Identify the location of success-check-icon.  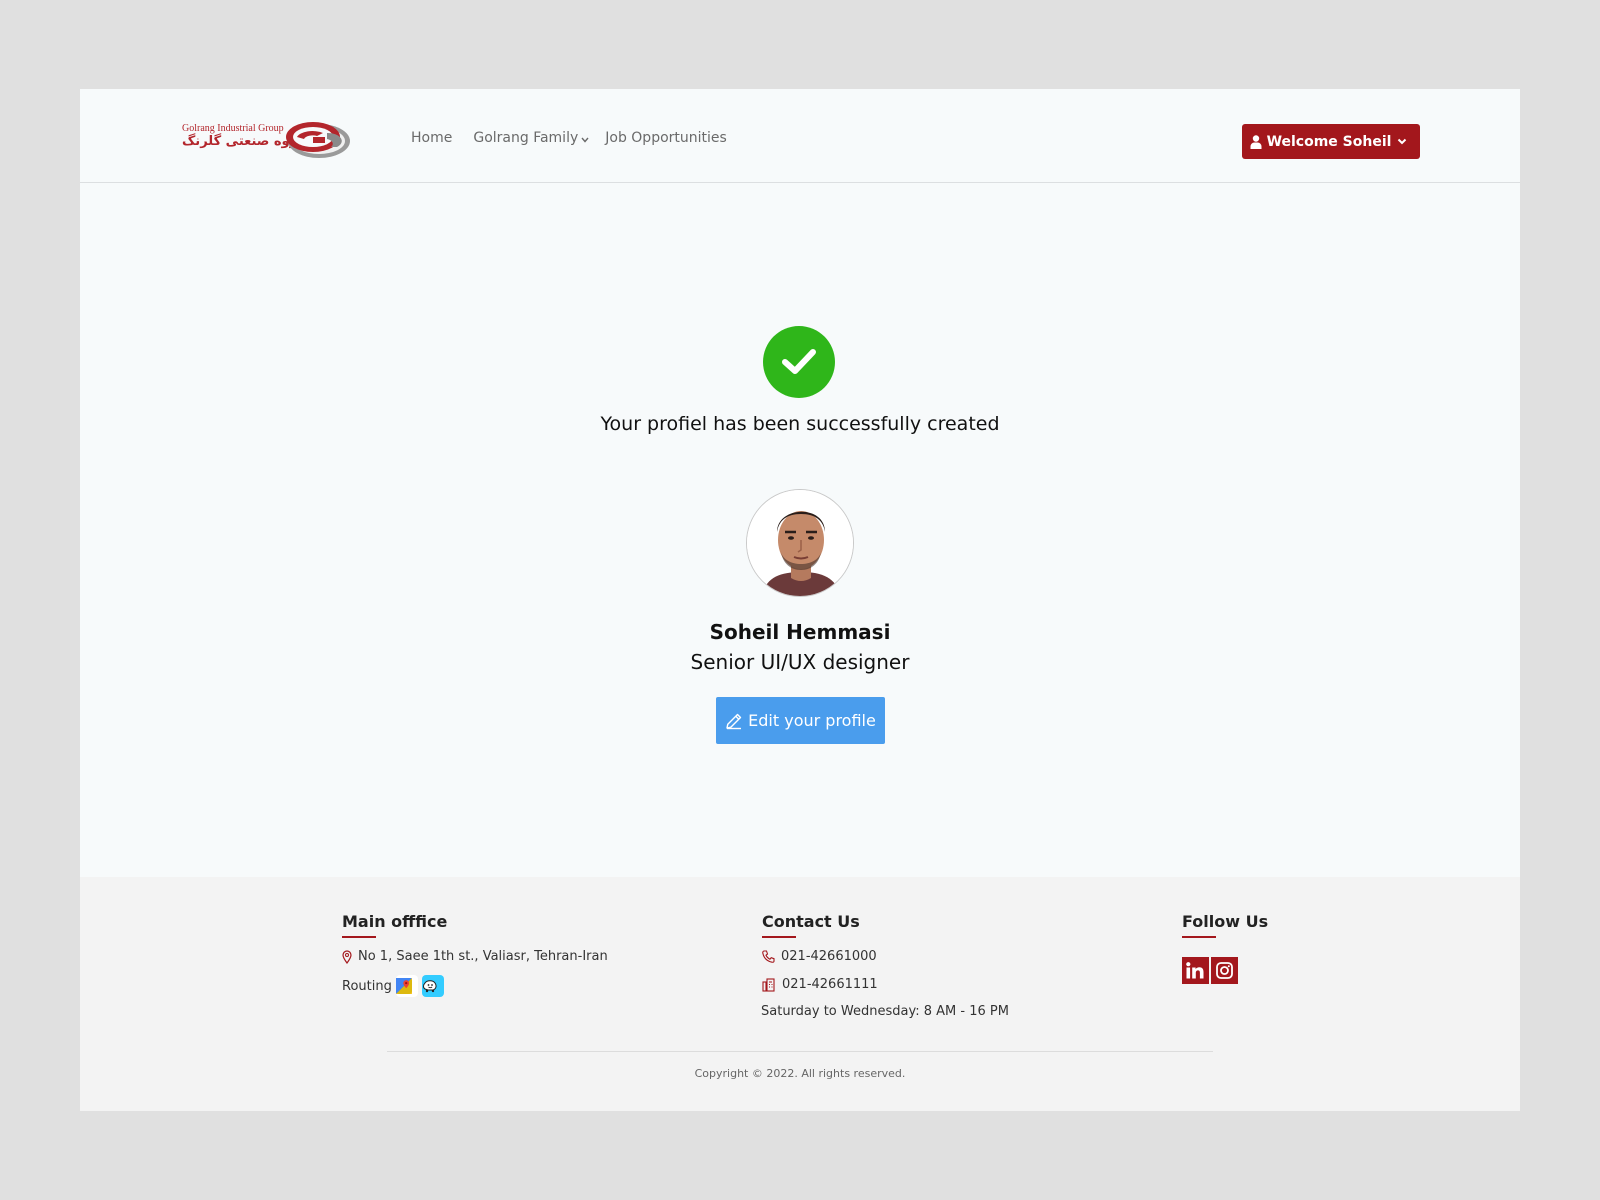
(799, 362).